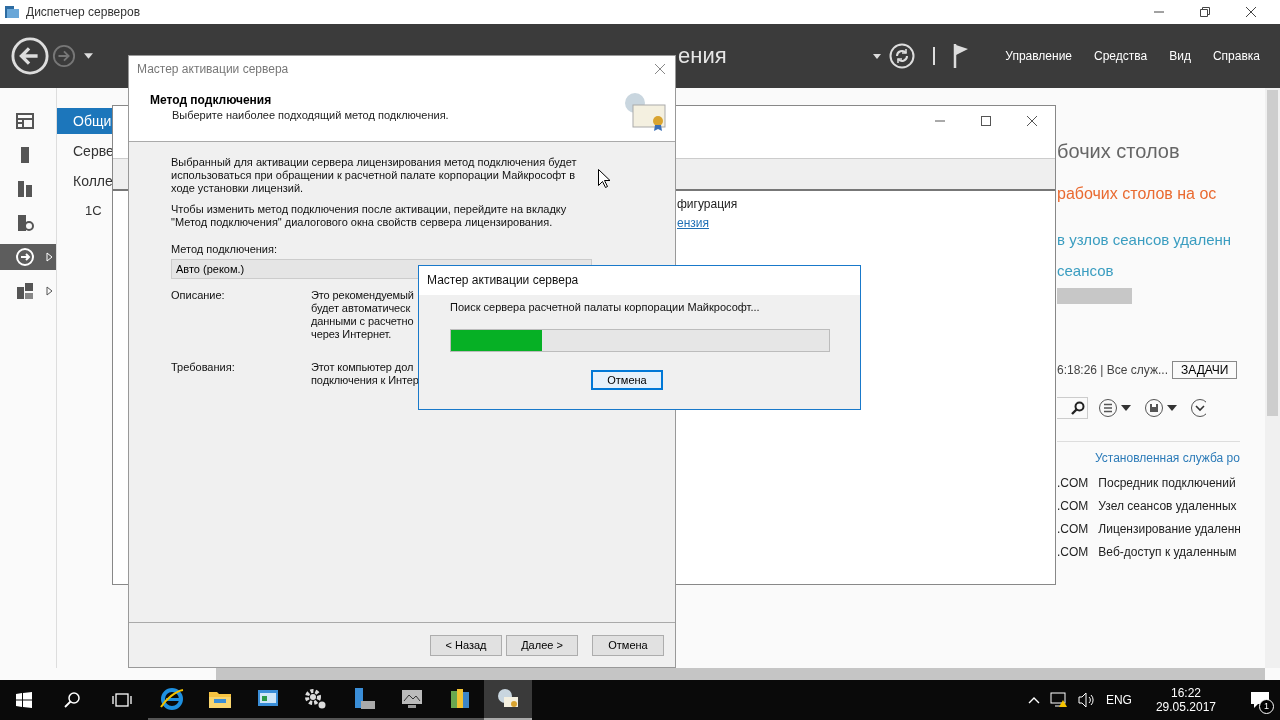 This screenshot has height=720, width=1280. I want to click on page-heading: Метод подключения, so click(211, 100).